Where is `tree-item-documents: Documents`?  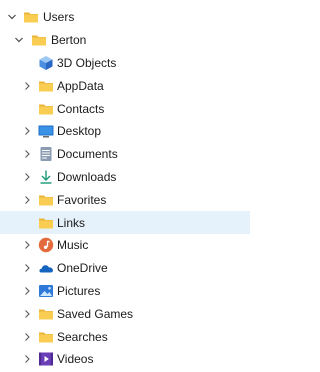
tree-item-documents: Documents is located at coordinates (125, 154).